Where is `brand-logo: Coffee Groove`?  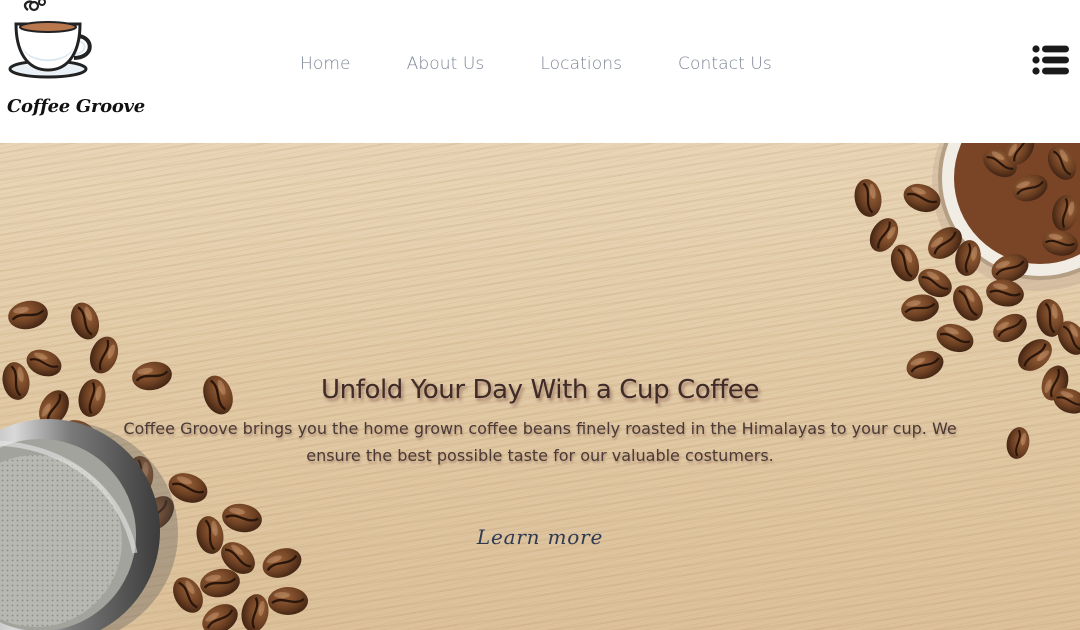
brand-logo: Coffee Groove is located at coordinates (72, 65).